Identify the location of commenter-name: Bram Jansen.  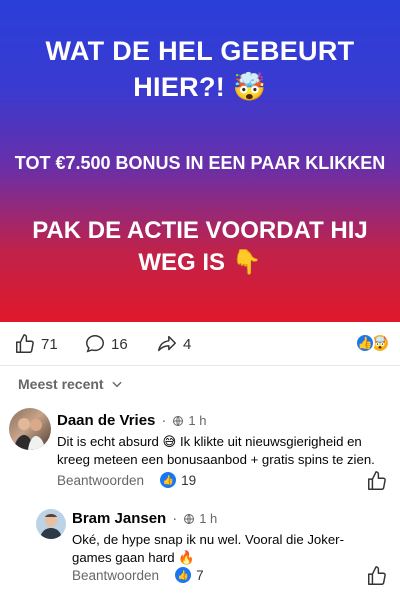
(119, 518).